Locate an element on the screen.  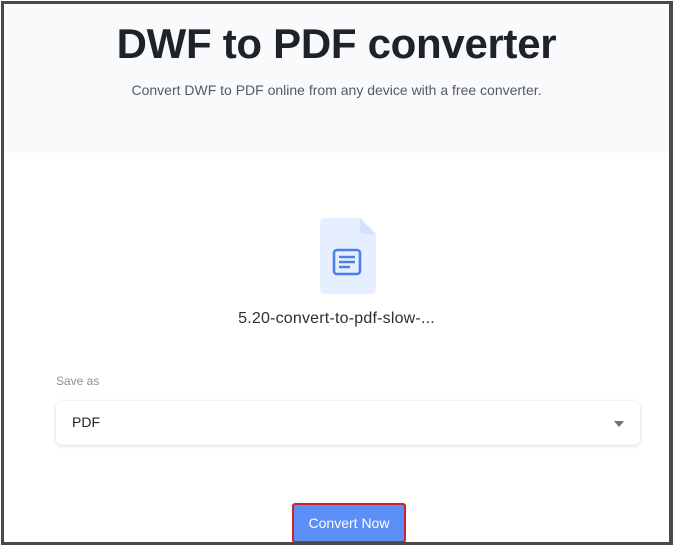
document-icon is located at coordinates (348, 256).